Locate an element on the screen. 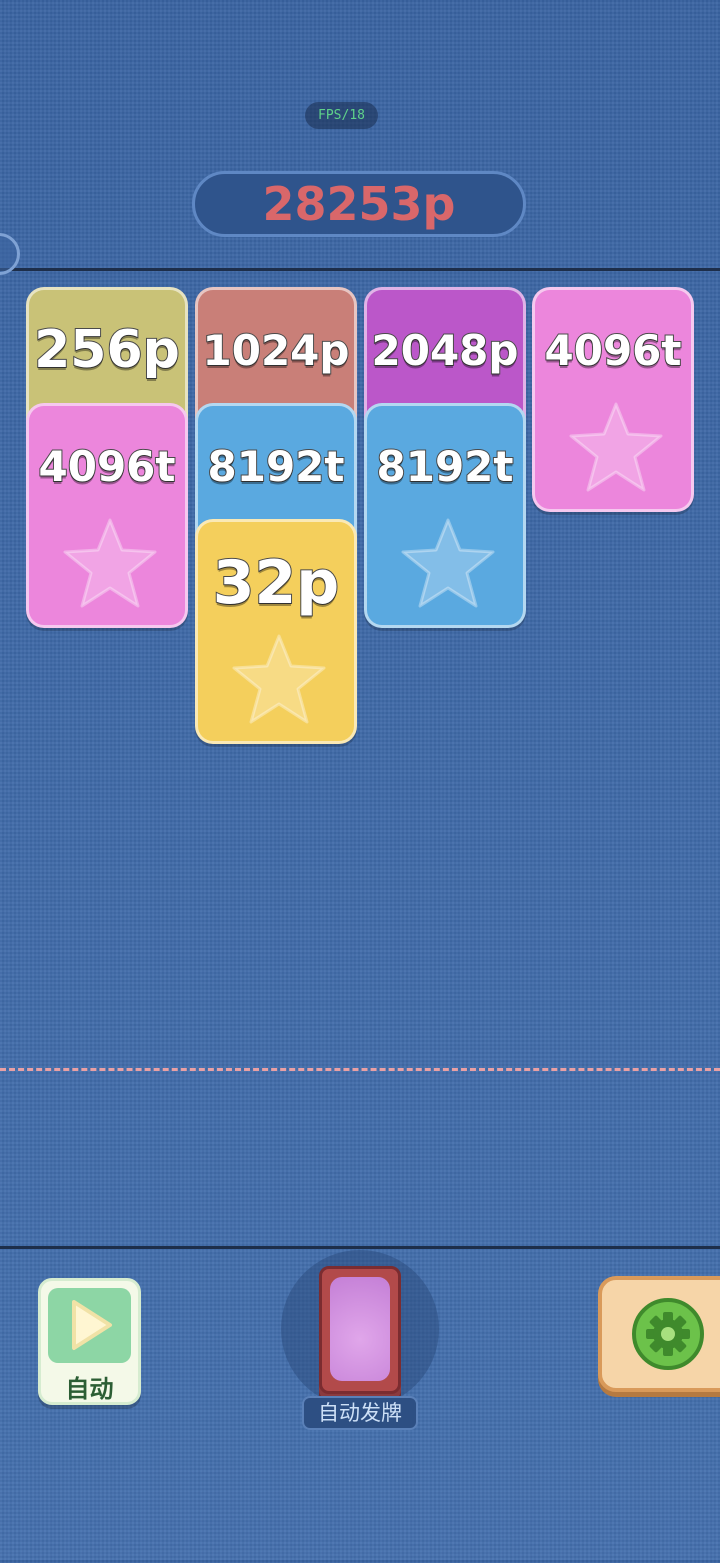 This screenshot has width=720, height=1563. card-deck-button is located at coordinates (360, 1330).